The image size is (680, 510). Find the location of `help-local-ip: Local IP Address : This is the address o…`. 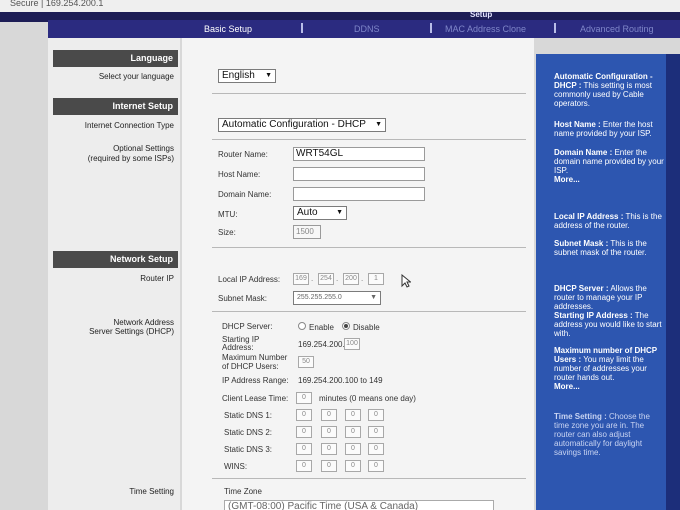

help-local-ip: Local IP Address : This is the address o… is located at coordinates (610, 221).